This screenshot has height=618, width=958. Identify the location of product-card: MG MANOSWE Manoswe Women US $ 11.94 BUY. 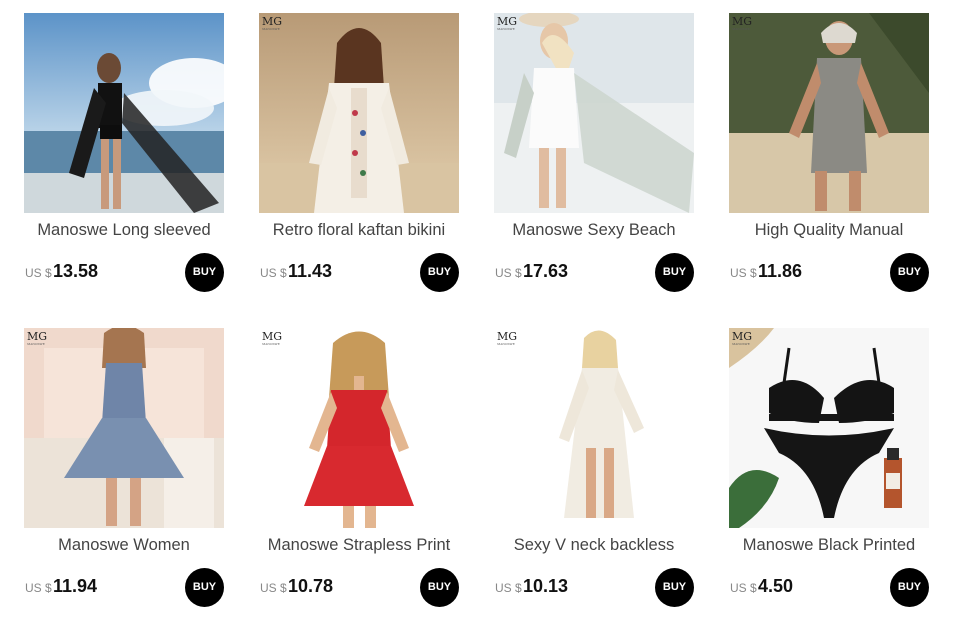
(124, 473).